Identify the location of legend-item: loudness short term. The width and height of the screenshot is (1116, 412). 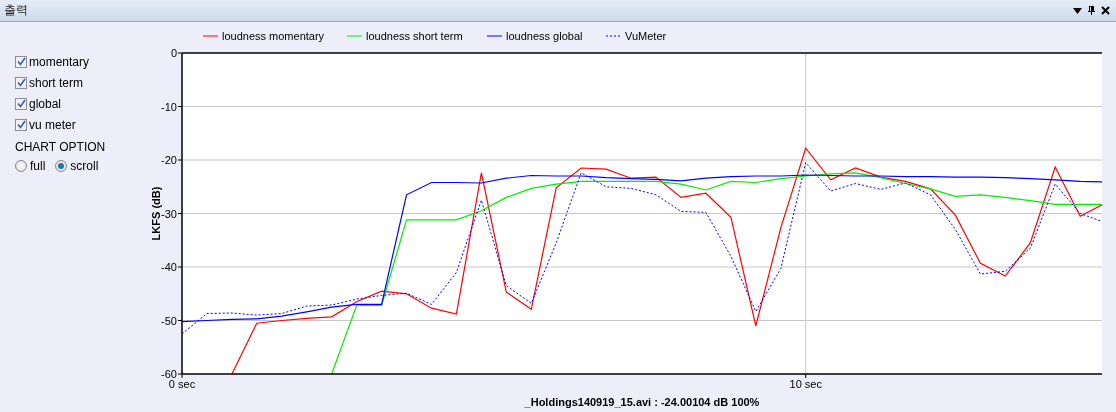
(404, 36).